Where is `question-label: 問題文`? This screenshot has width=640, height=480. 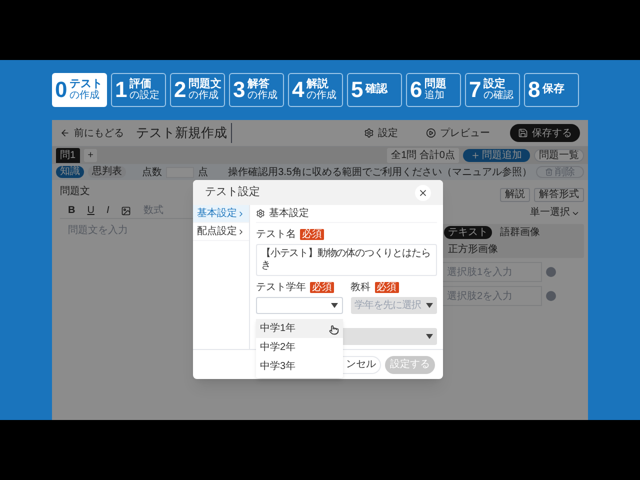 question-label: 問題文 is located at coordinates (75, 191).